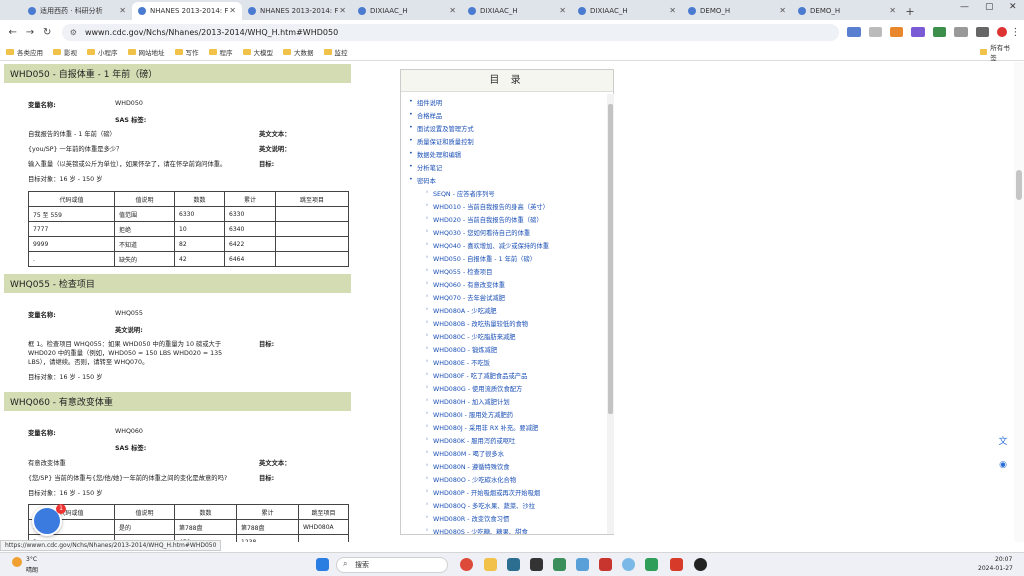 This screenshot has width=1024, height=576. I want to click on browser-tab-active: NHANES 2013-2014: F ✕, so click(187, 11).